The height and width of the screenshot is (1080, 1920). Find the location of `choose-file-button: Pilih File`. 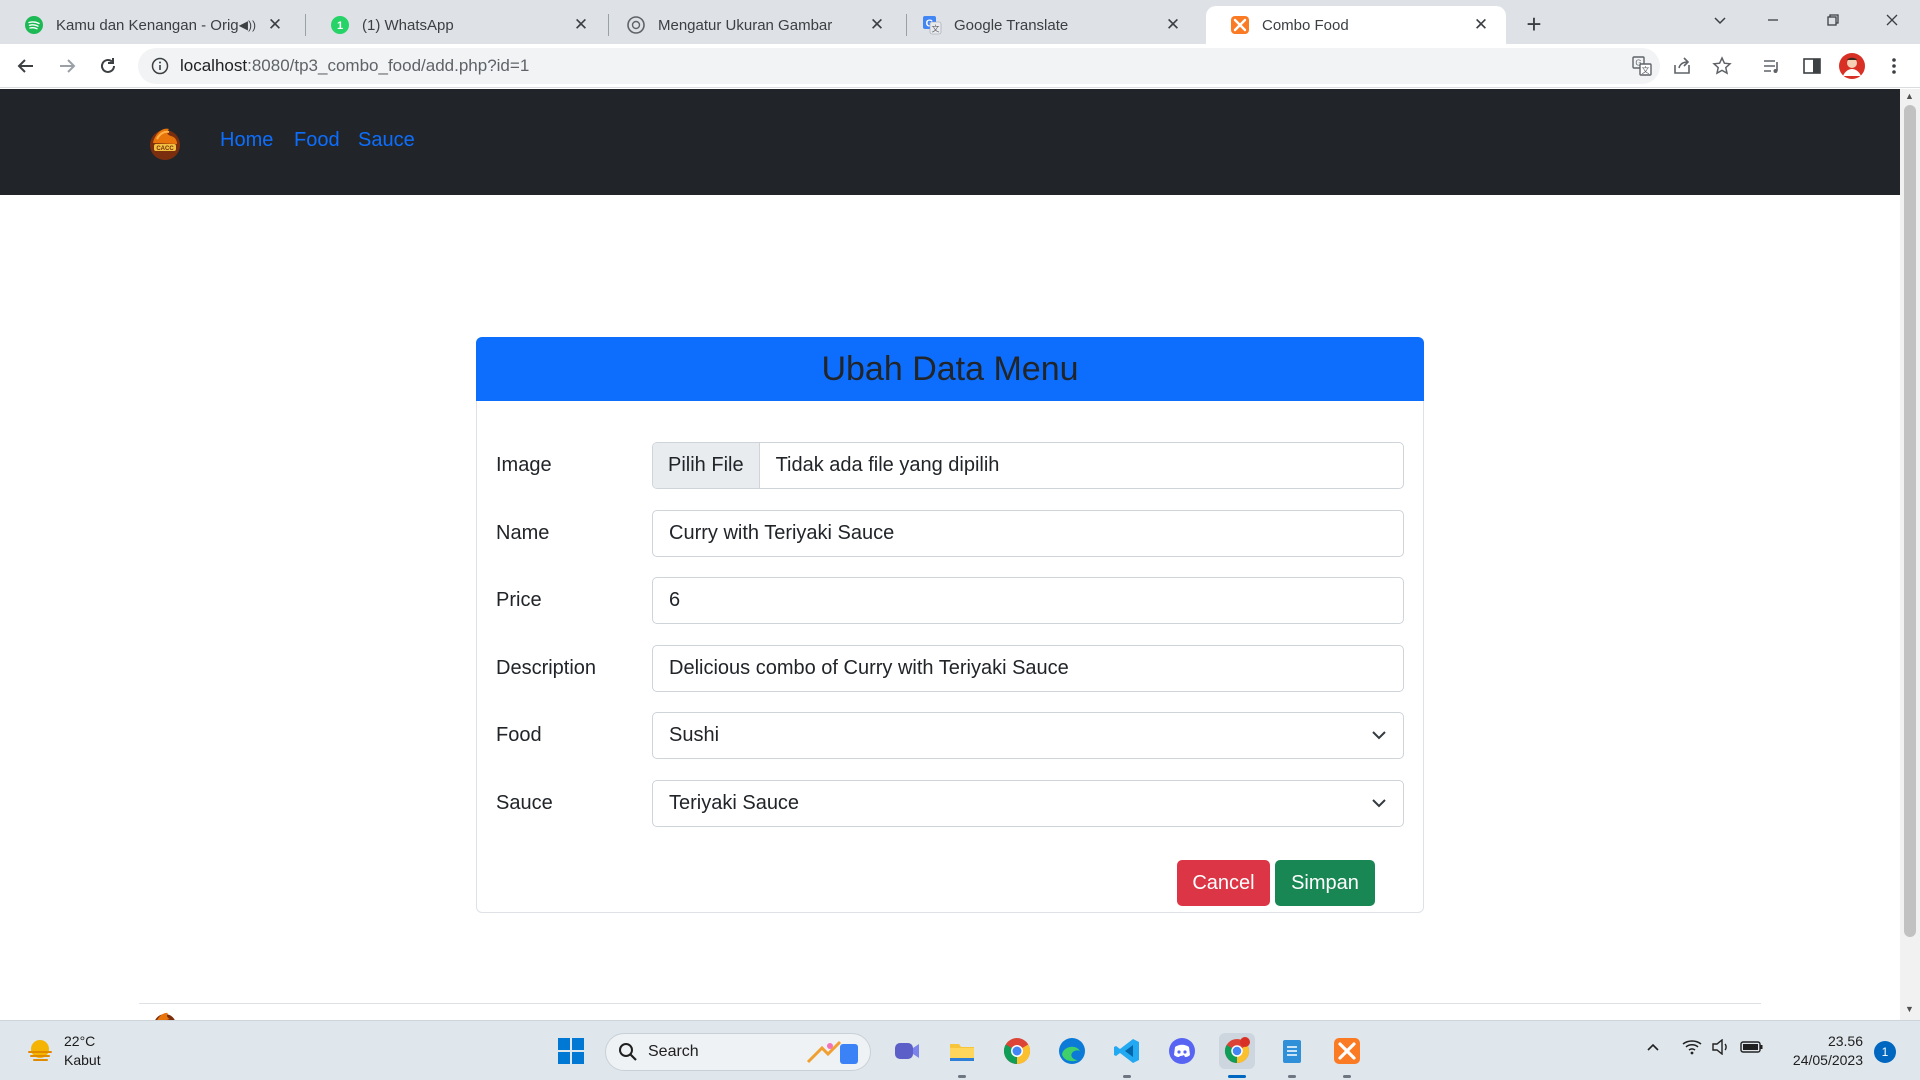

choose-file-button: Pilih File is located at coordinates (706, 465).